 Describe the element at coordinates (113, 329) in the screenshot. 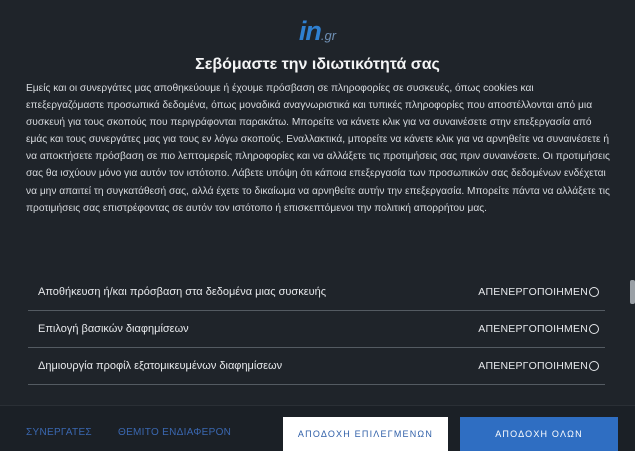

I see `purpose-label: Επιλογή βασικών διαφημίσεων` at that location.